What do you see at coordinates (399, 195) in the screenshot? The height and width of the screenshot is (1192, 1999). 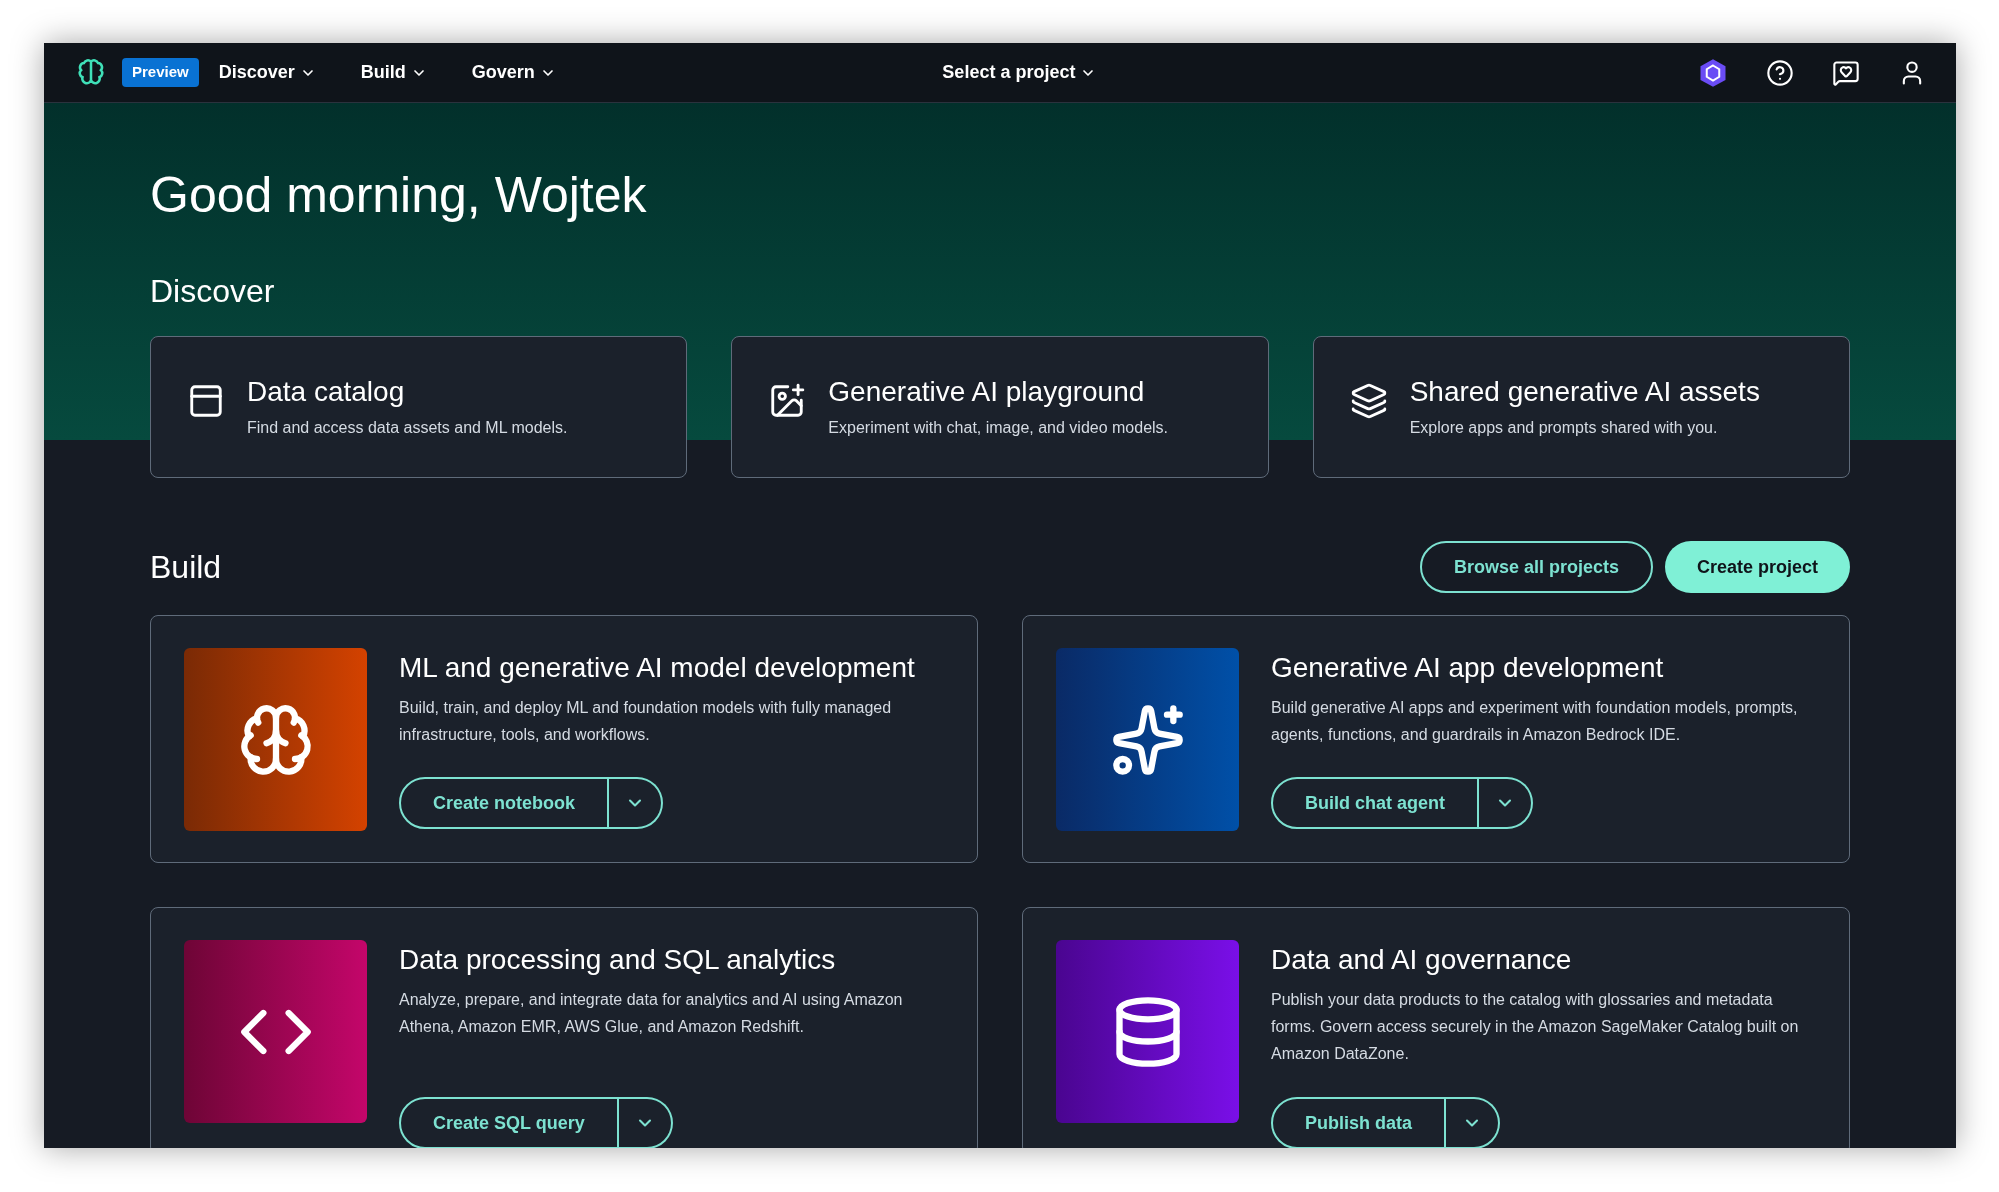 I see `greeting-heading: Good morning, Wojtek` at bounding box center [399, 195].